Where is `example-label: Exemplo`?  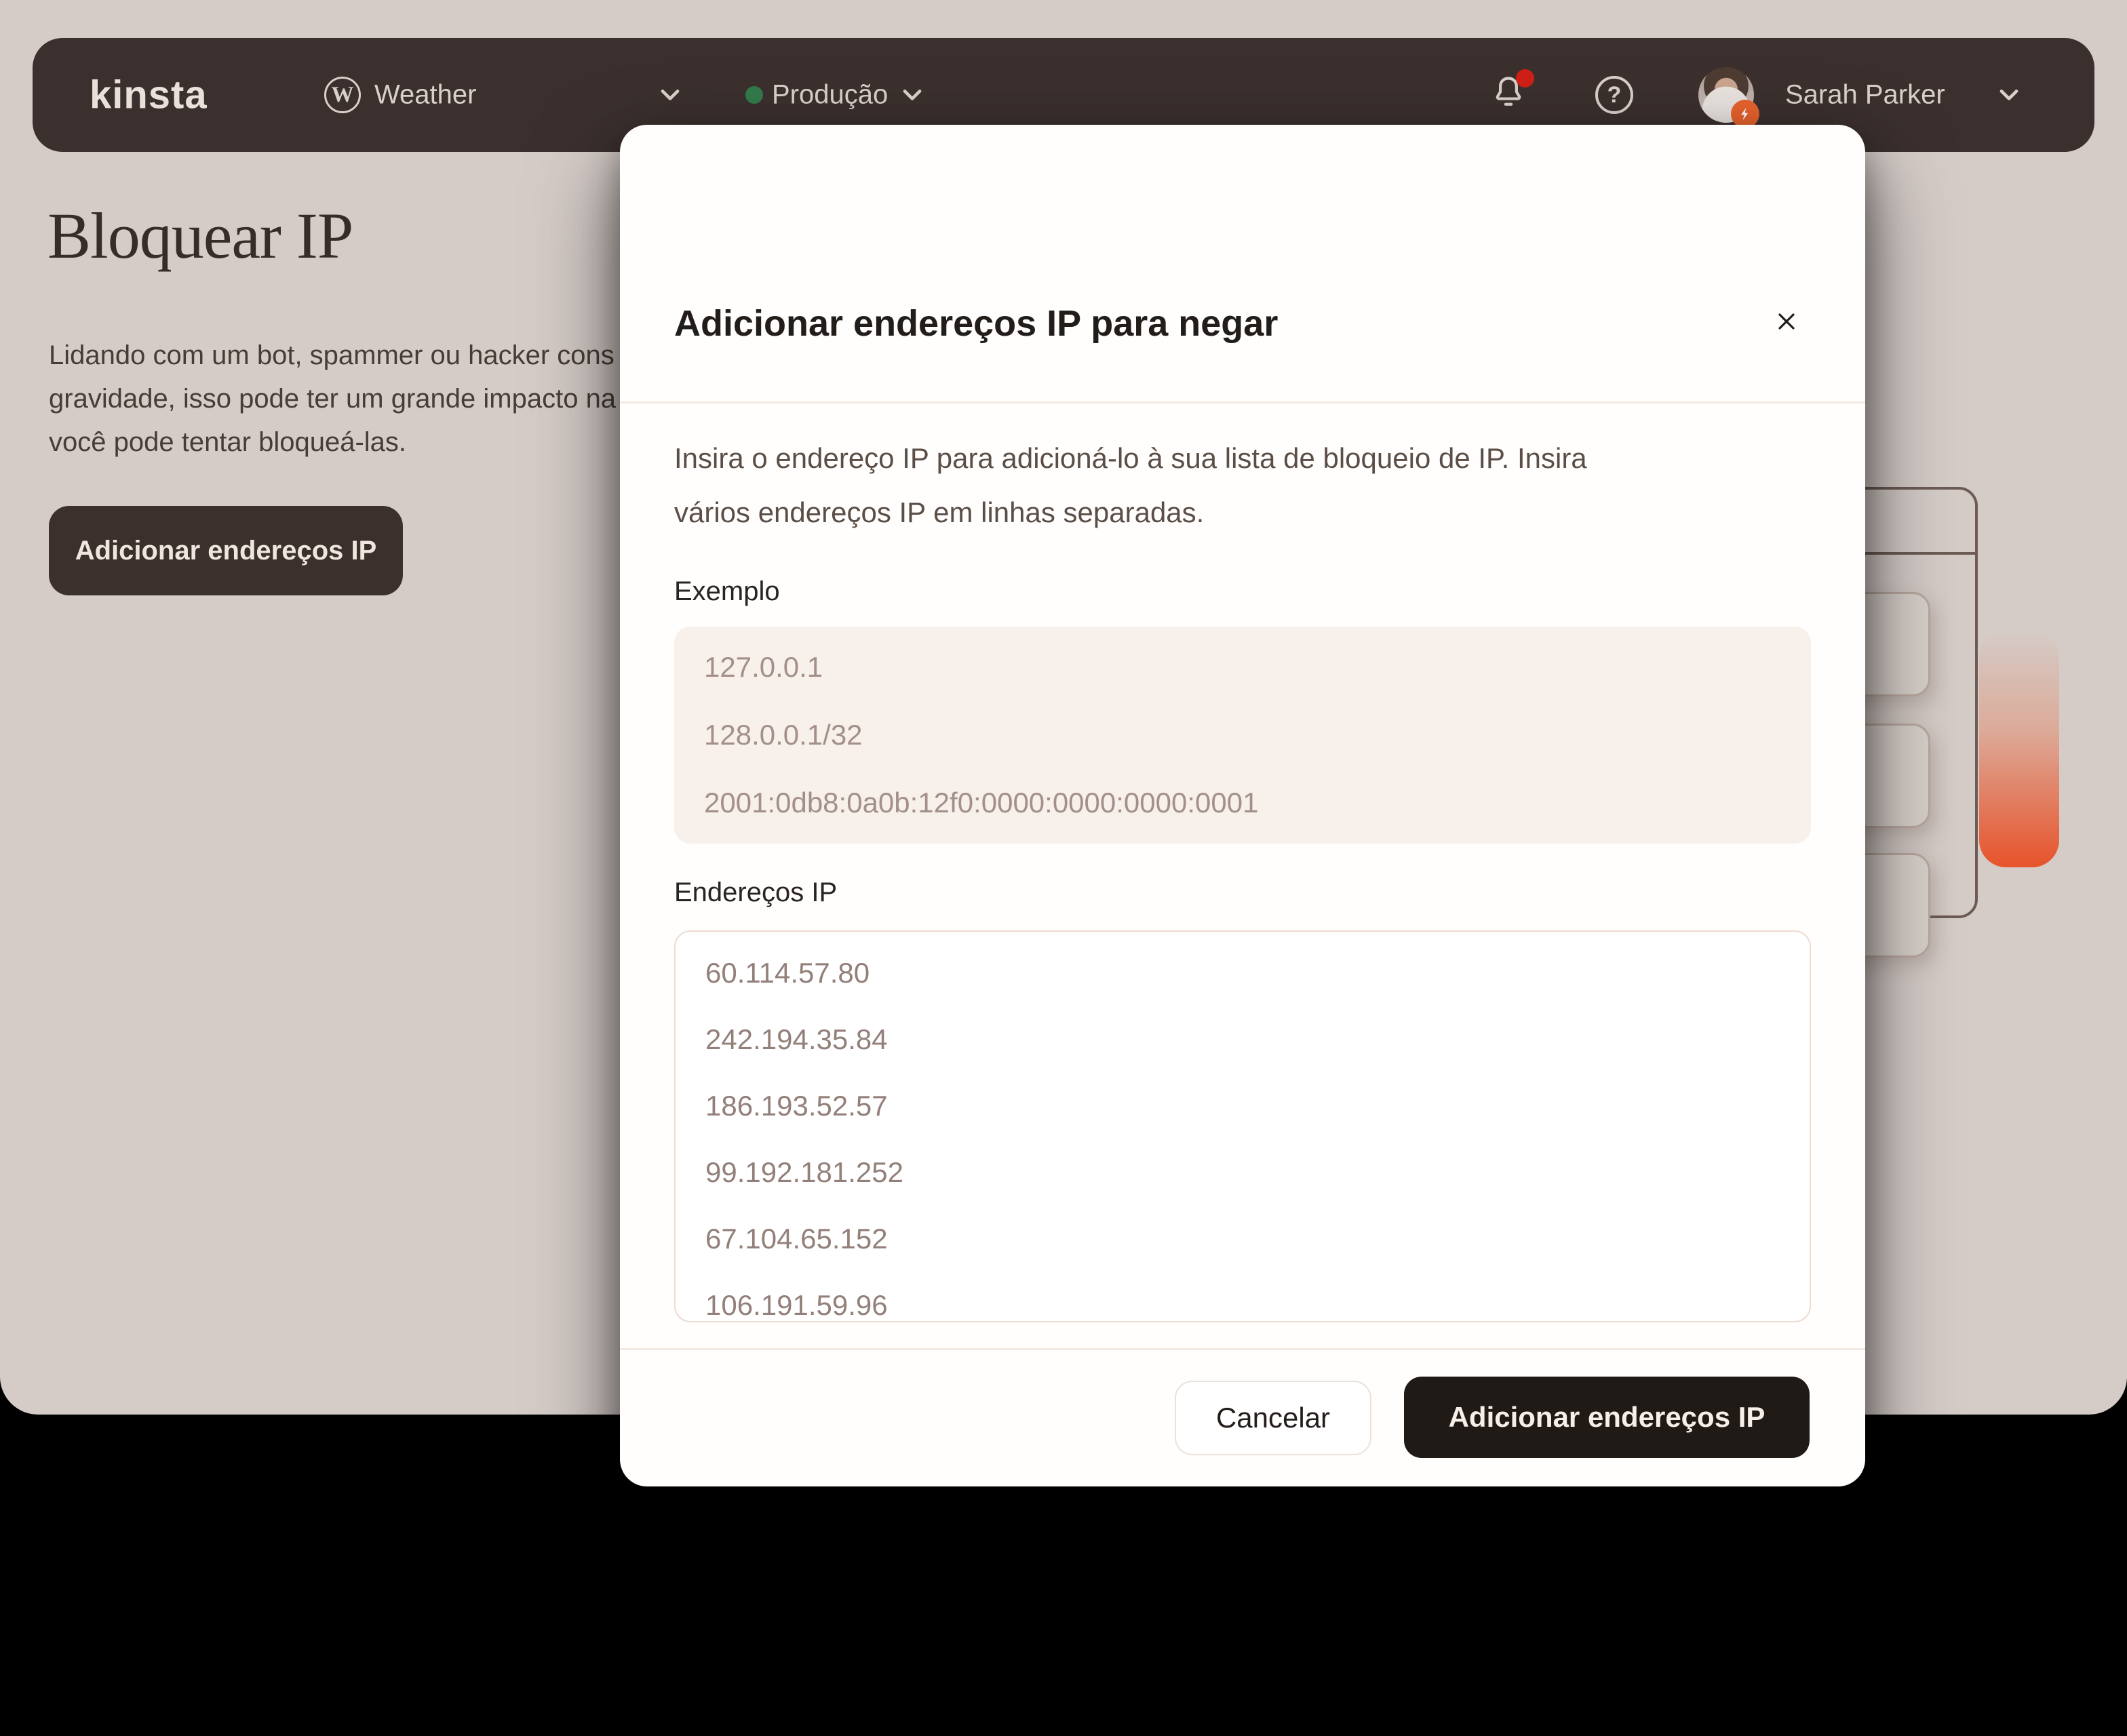 example-label: Exemplo is located at coordinates (727, 591).